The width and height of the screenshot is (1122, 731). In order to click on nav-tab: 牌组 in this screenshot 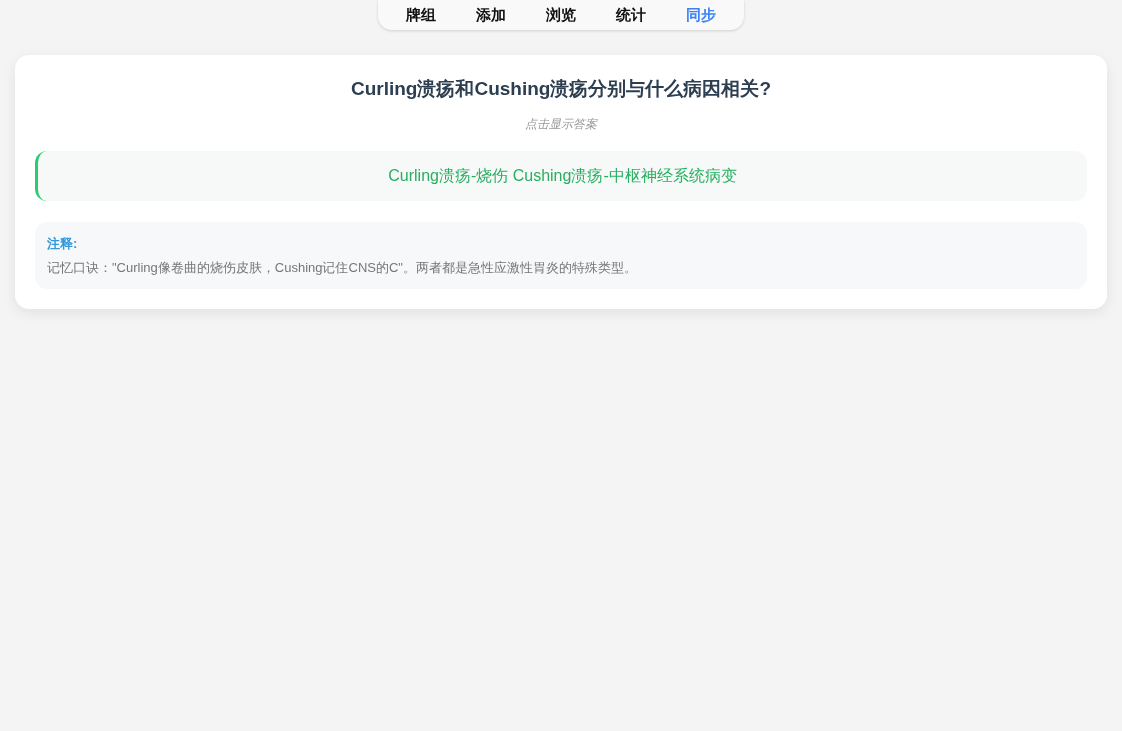, I will do `click(421, 15)`.